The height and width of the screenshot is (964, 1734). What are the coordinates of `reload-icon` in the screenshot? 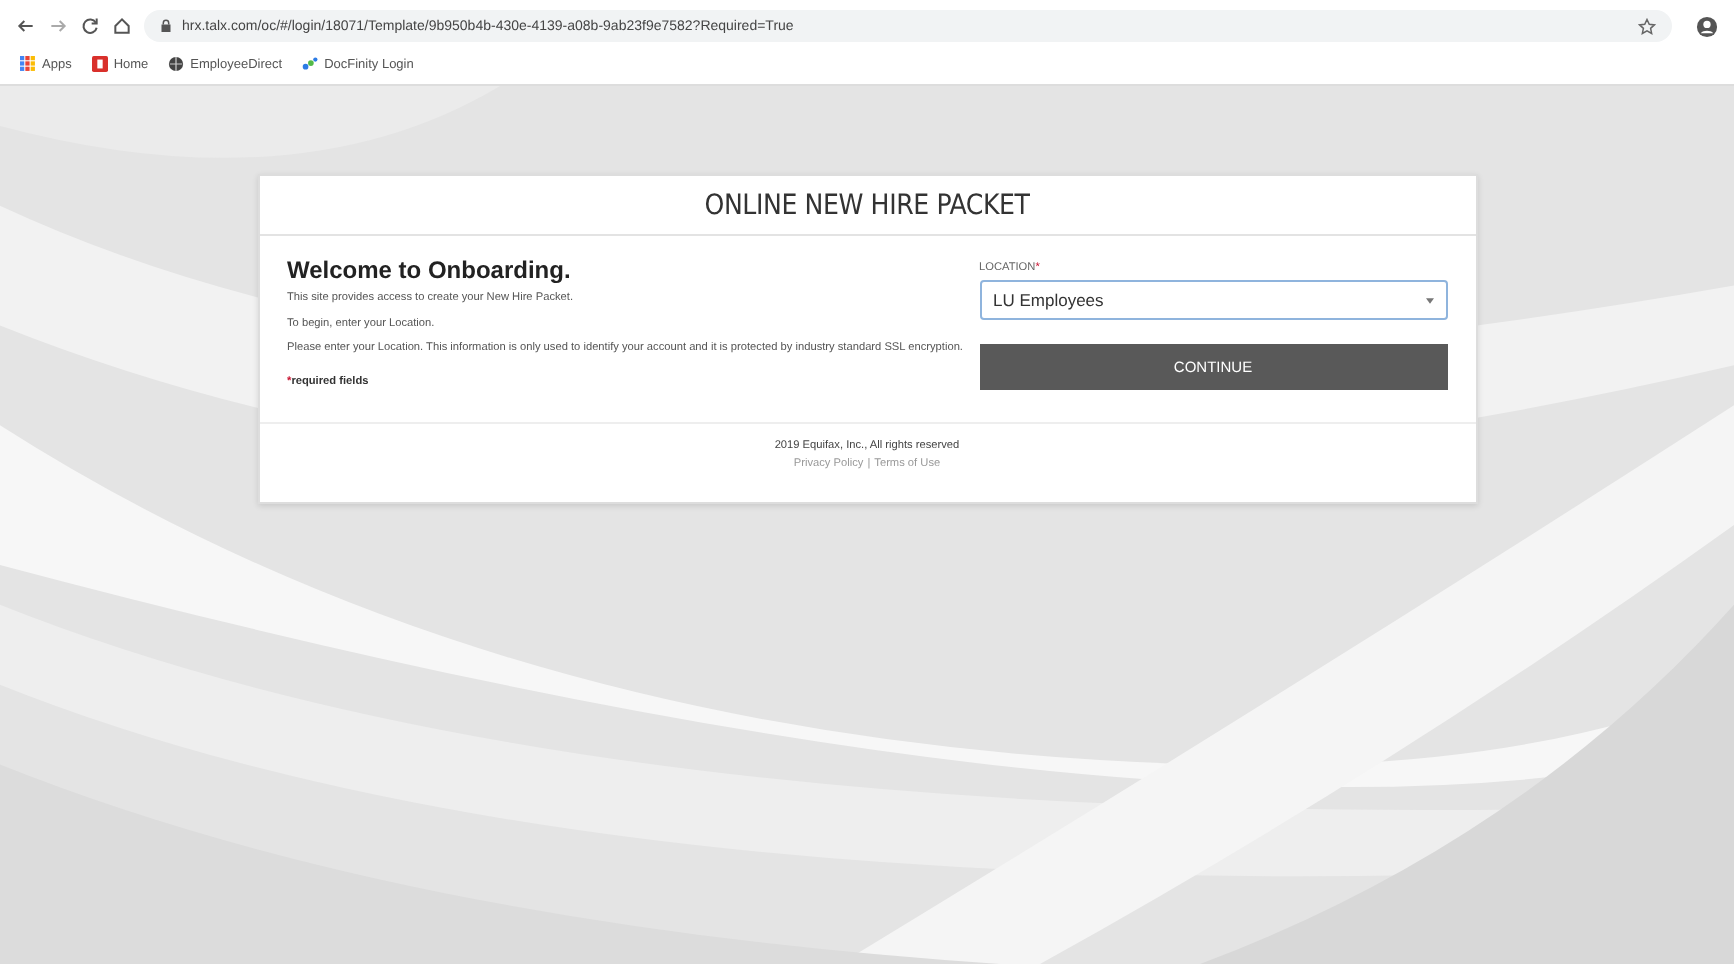 It's located at (90, 26).